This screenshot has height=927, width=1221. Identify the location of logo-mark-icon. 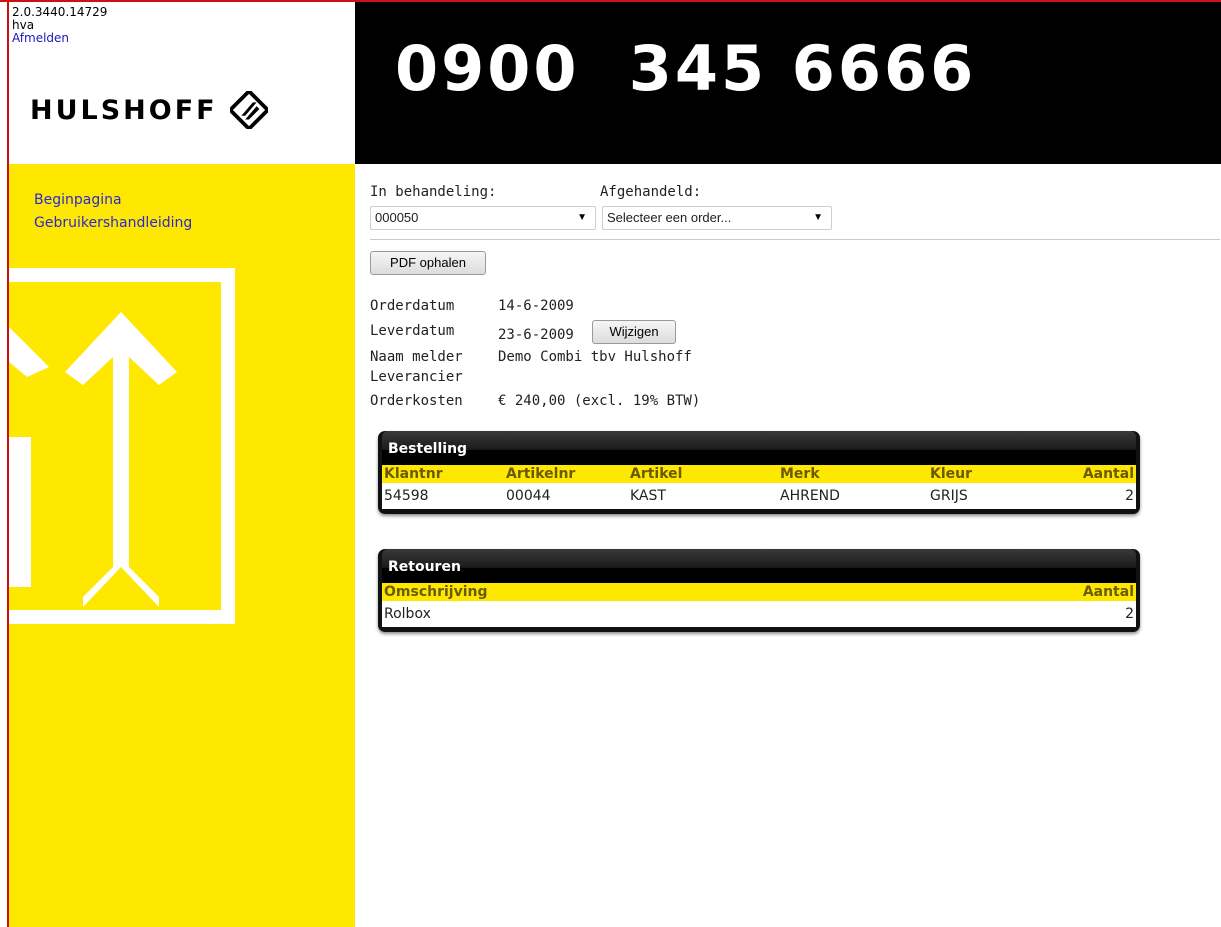
(248, 110).